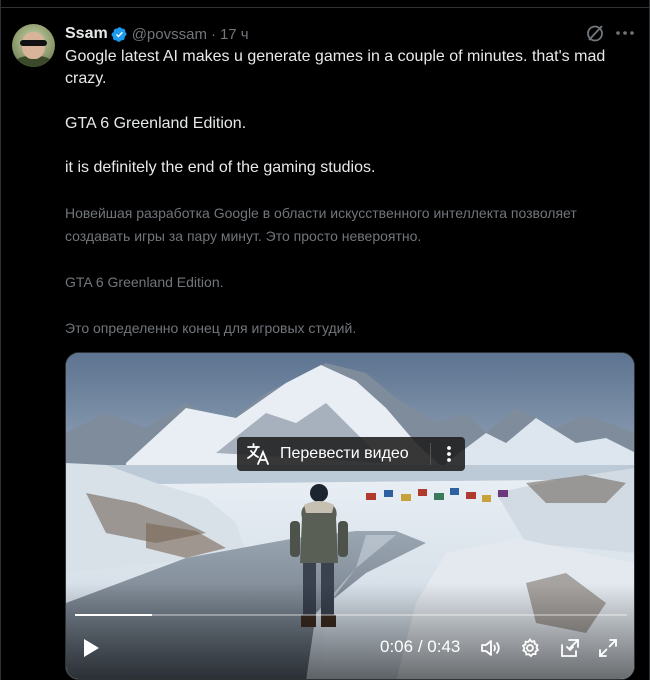 The image size is (650, 680). Describe the element at coordinates (169, 34) in the screenshot. I see `author-handle: @povssam` at that location.